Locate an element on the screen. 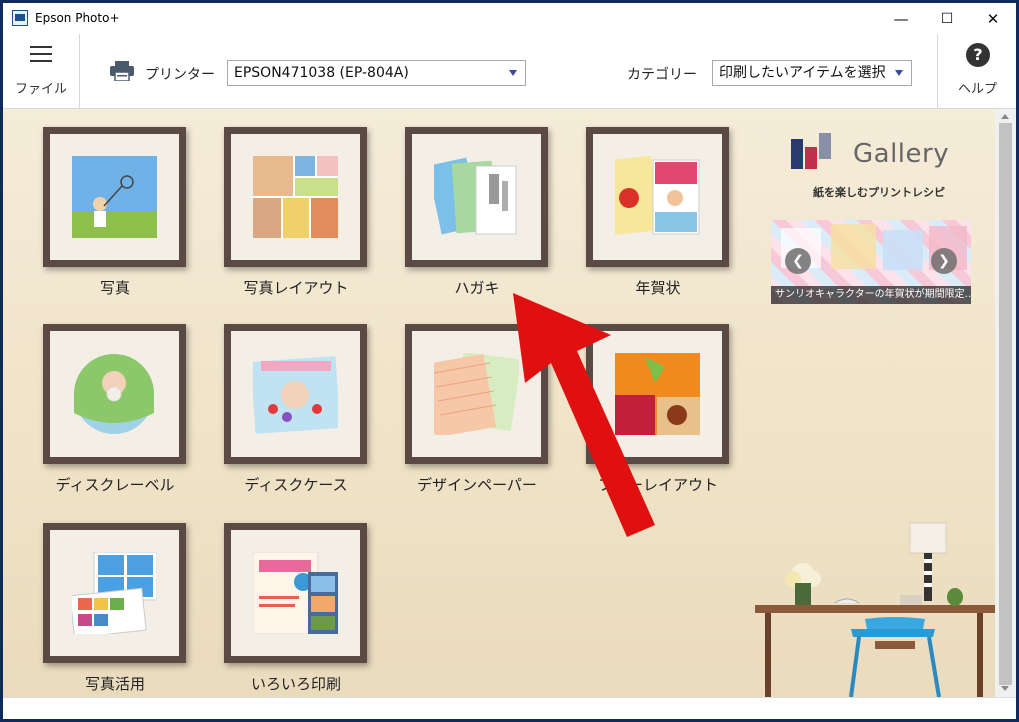 This screenshot has height=722, width=1019. printer-select: EPSON471038 (EP-804A) is located at coordinates (376, 73).